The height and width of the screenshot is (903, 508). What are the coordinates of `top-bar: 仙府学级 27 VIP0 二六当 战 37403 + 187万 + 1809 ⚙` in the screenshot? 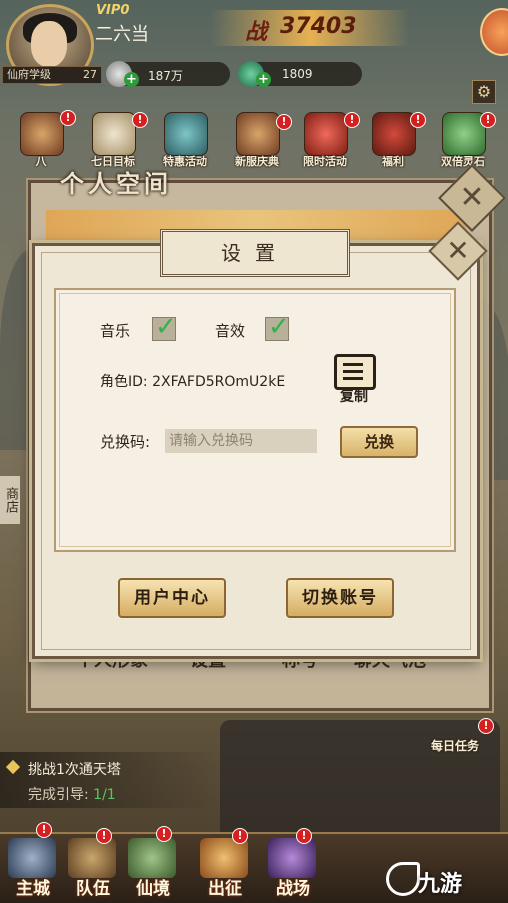 It's located at (254, 52).